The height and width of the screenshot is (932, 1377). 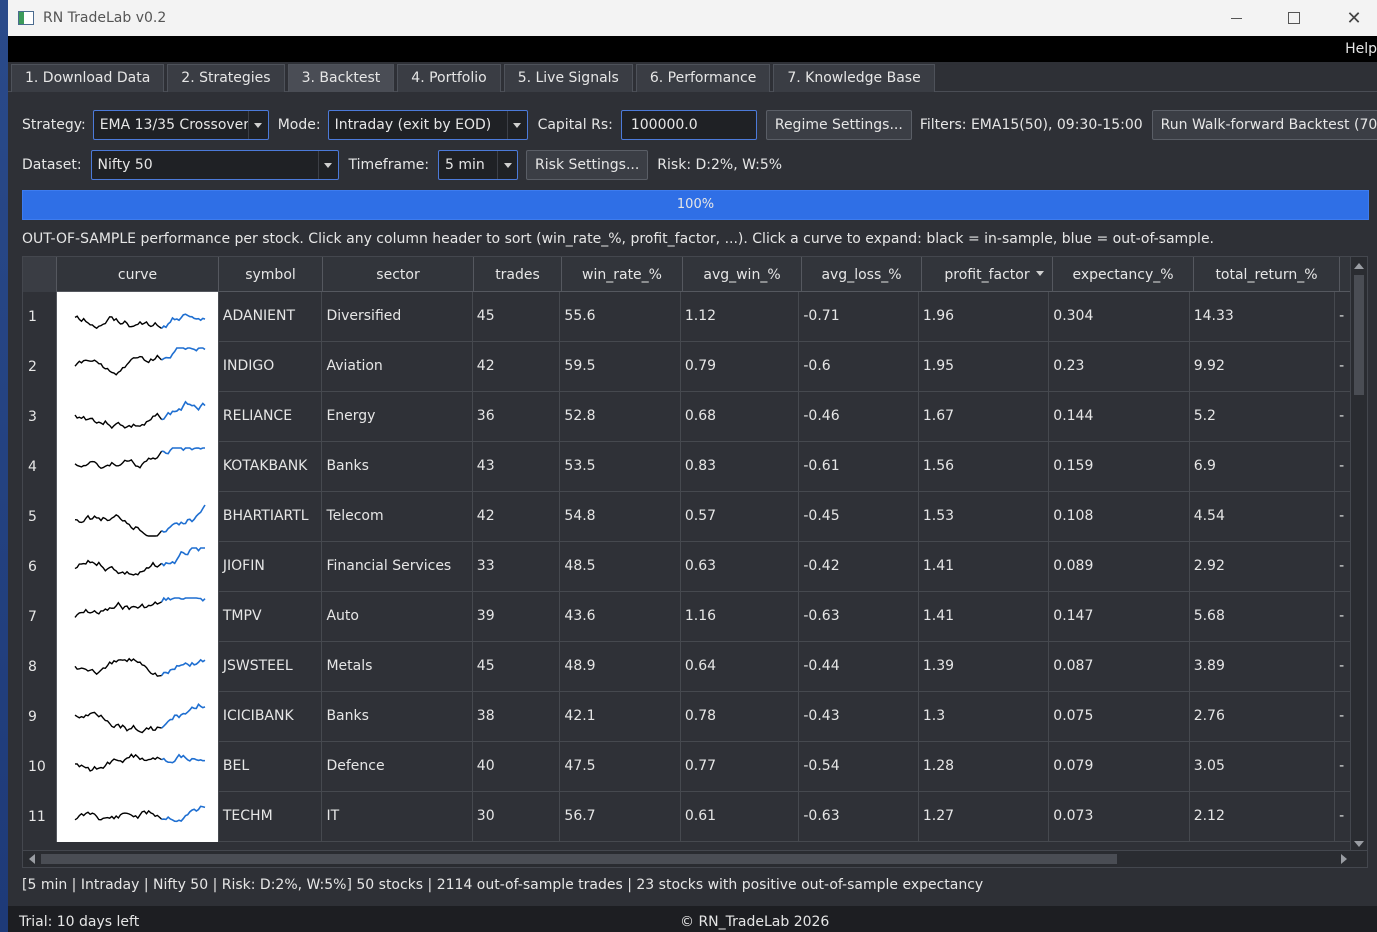 What do you see at coordinates (271, 274) in the screenshot?
I see `column-header-symbol: symbol` at bounding box center [271, 274].